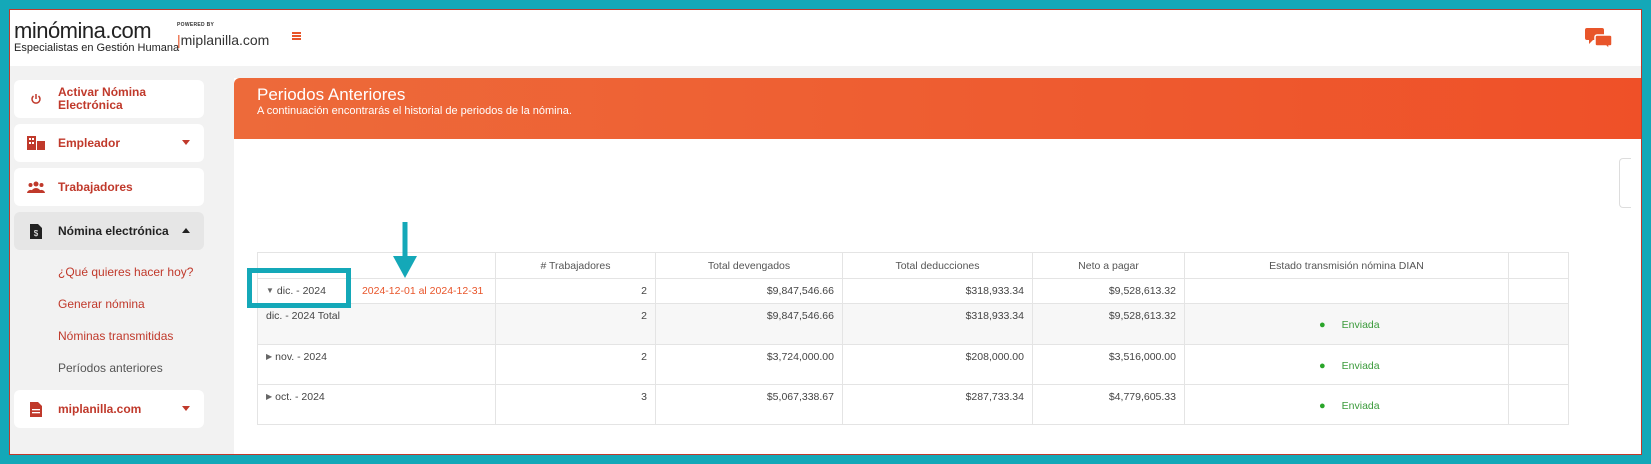  I want to click on status-cell, so click(1346, 291).